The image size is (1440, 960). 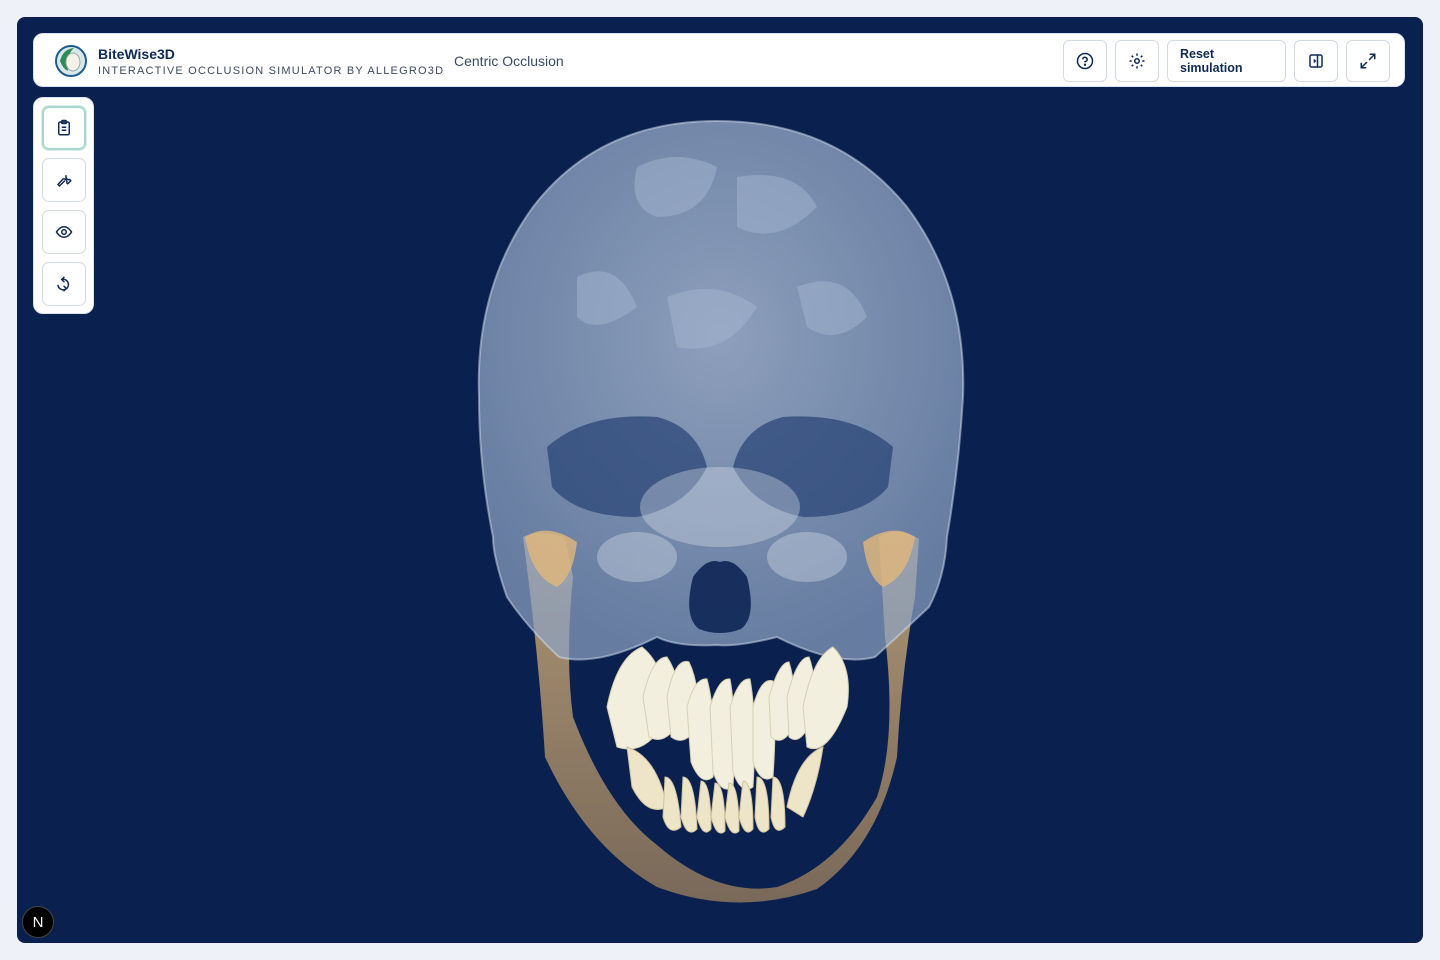 I want to click on clipboard-icon, so click(x=64, y=127).